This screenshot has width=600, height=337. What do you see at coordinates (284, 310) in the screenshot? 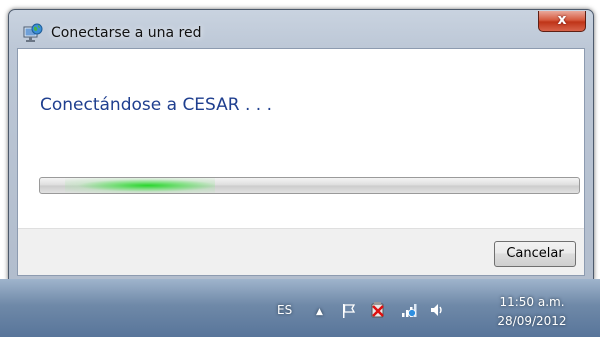
I see `language-indicator: ES` at bounding box center [284, 310].